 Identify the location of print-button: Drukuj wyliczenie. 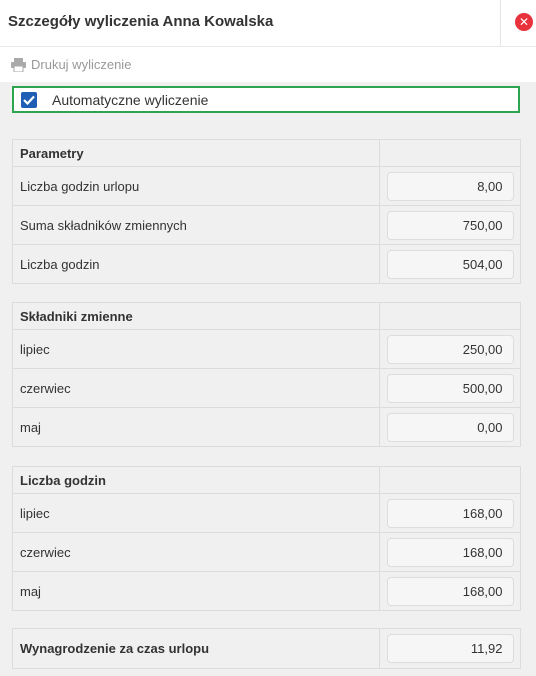
(71, 64).